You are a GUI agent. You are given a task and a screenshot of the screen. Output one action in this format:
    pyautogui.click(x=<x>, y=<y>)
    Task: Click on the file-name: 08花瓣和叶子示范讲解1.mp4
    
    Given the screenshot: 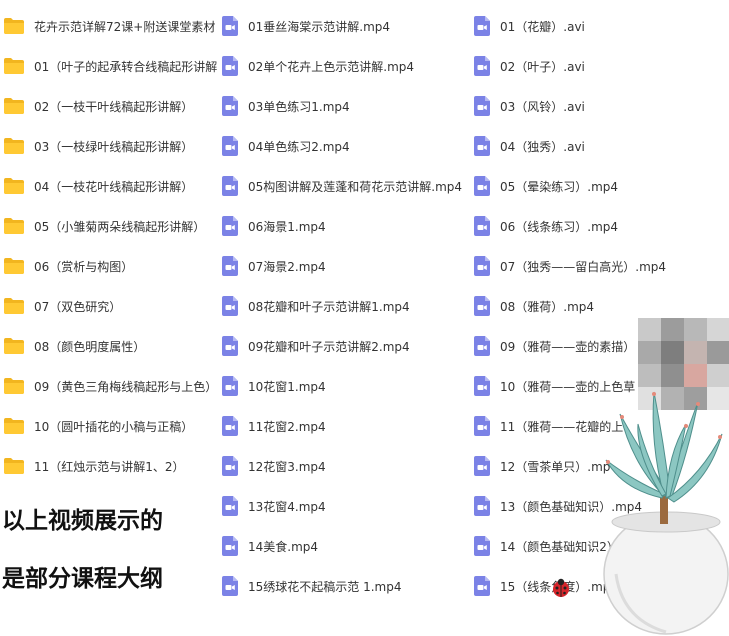 What is the action you would take?
    pyautogui.click(x=329, y=306)
    